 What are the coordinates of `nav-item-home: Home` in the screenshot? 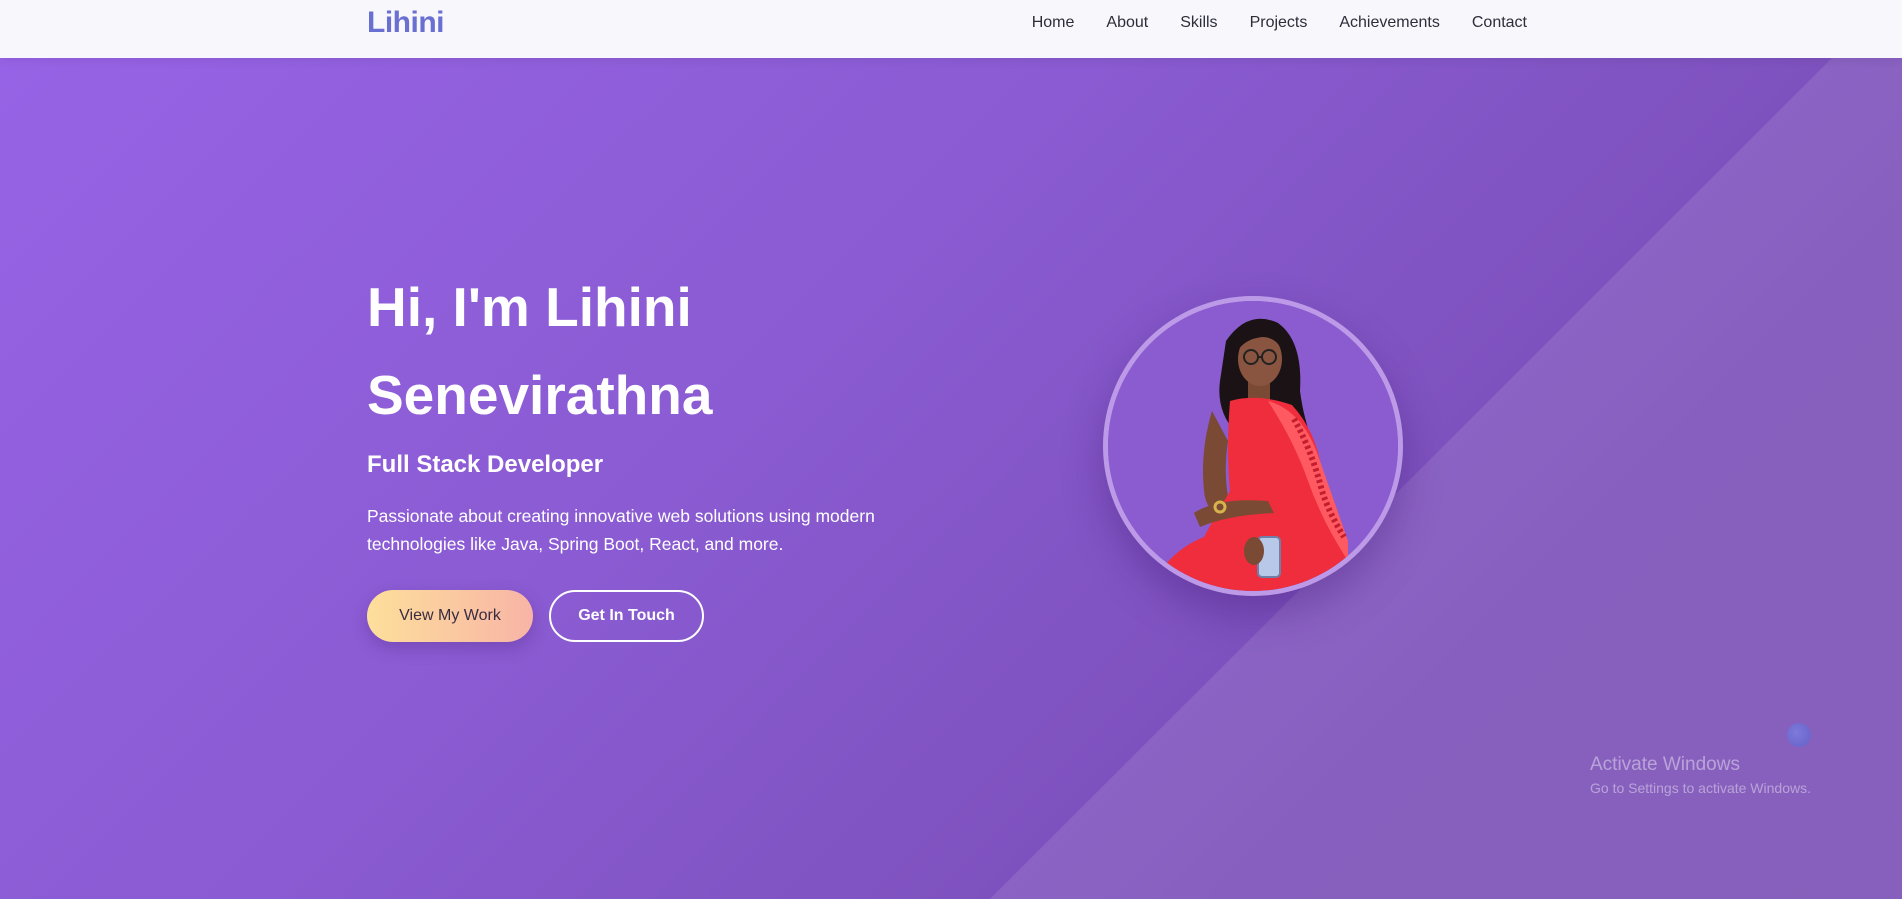 It's located at (1053, 23).